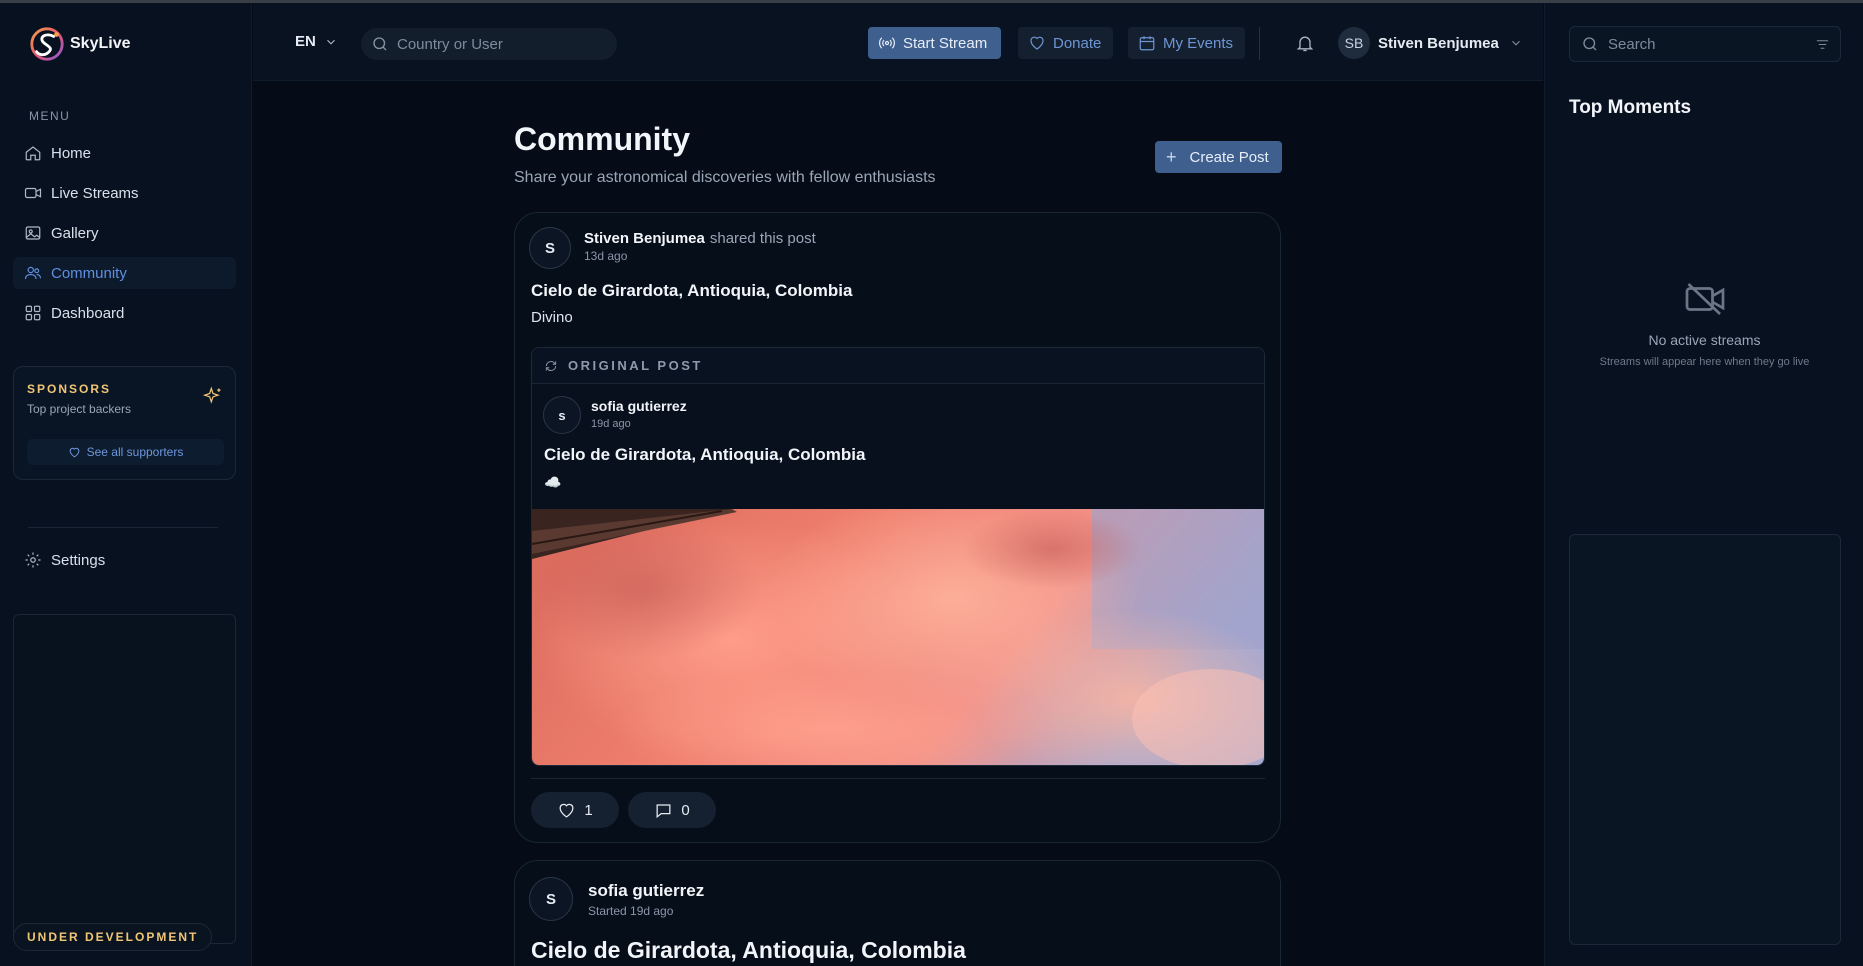 The image size is (1863, 966). I want to click on menu-label: MENU, so click(50, 116).